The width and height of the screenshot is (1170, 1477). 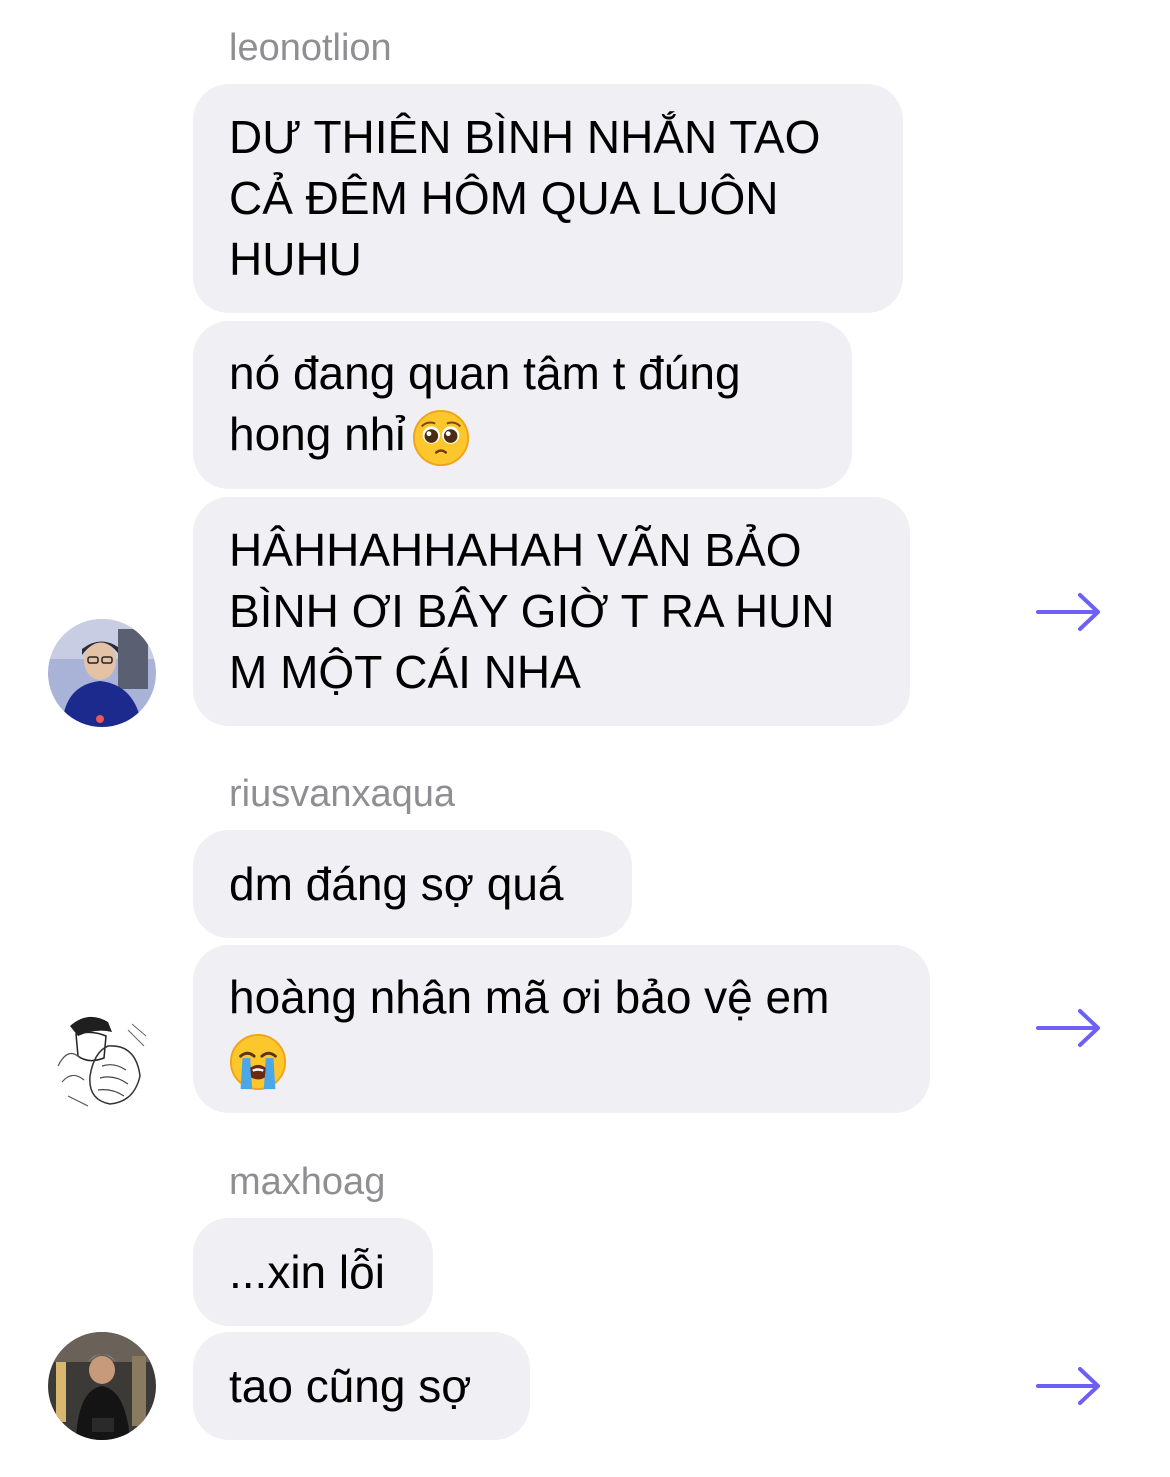 What do you see at coordinates (307, 1271) in the screenshot?
I see `message-text: ...xin lỗi` at bounding box center [307, 1271].